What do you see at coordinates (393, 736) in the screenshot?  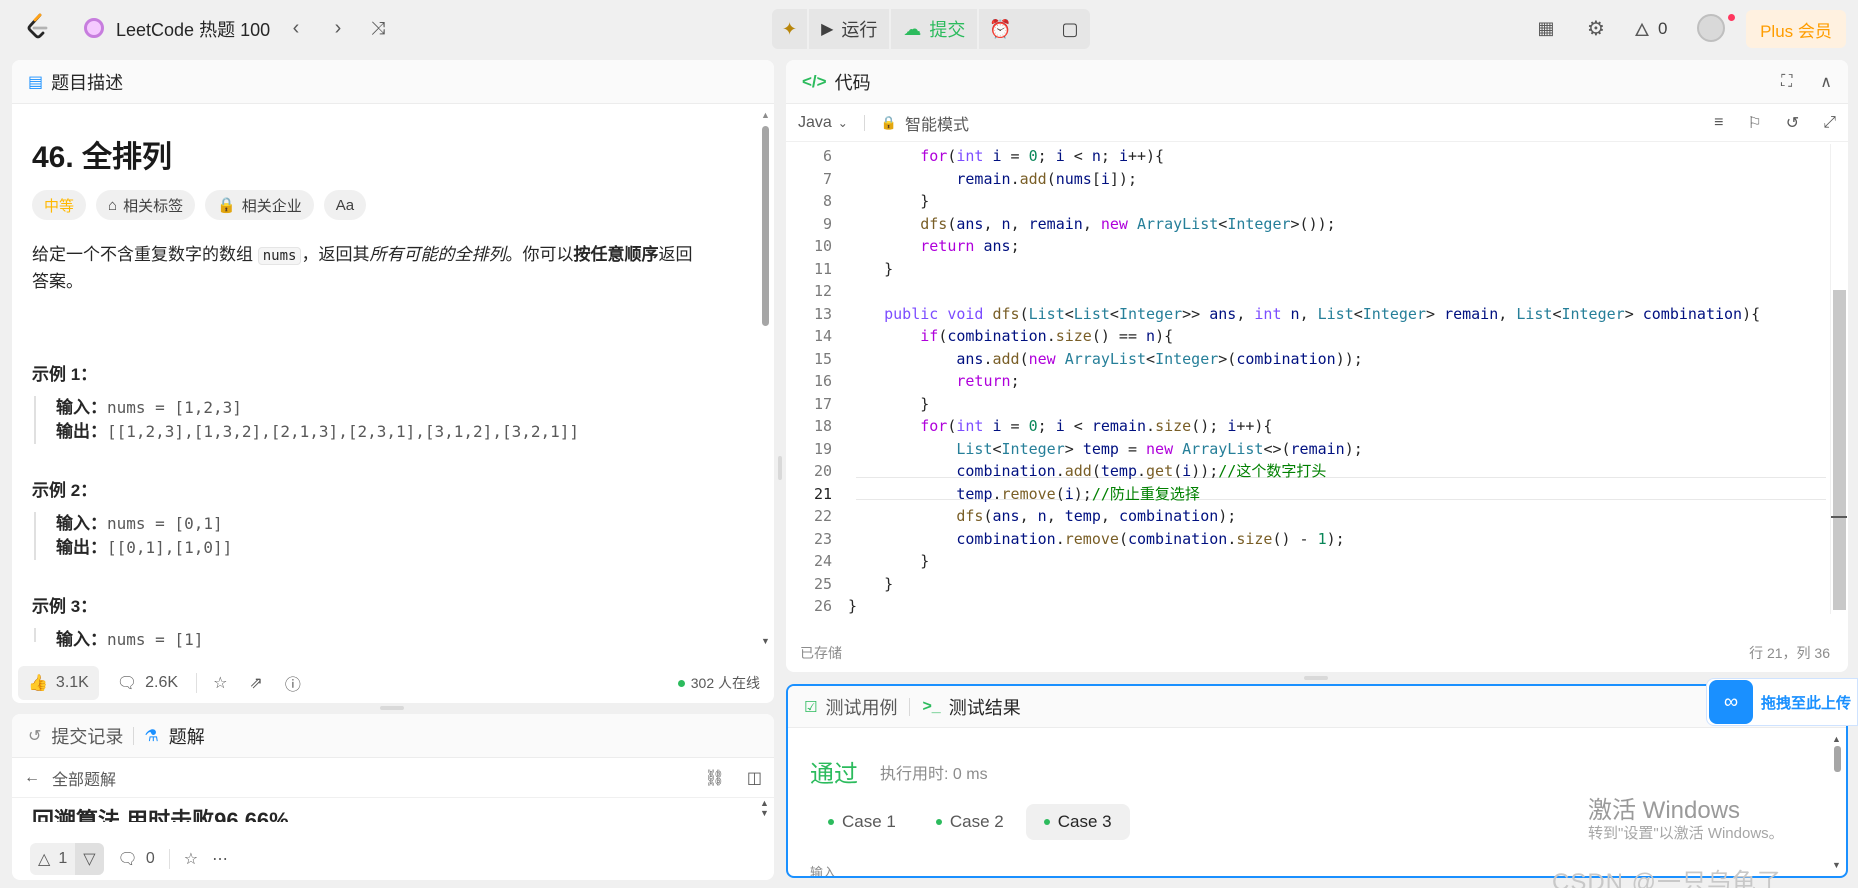 I see `solutions-tabs: ↺ 提交记录 ⚗ 题解` at bounding box center [393, 736].